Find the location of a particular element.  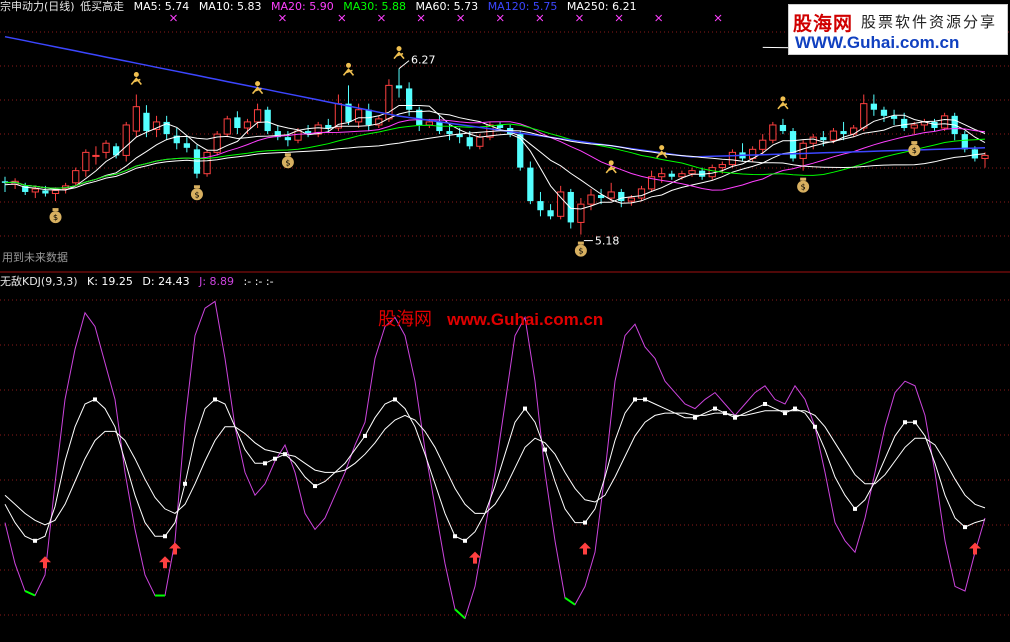

kdj-k-value: K: 19.25 is located at coordinates (110, 281).